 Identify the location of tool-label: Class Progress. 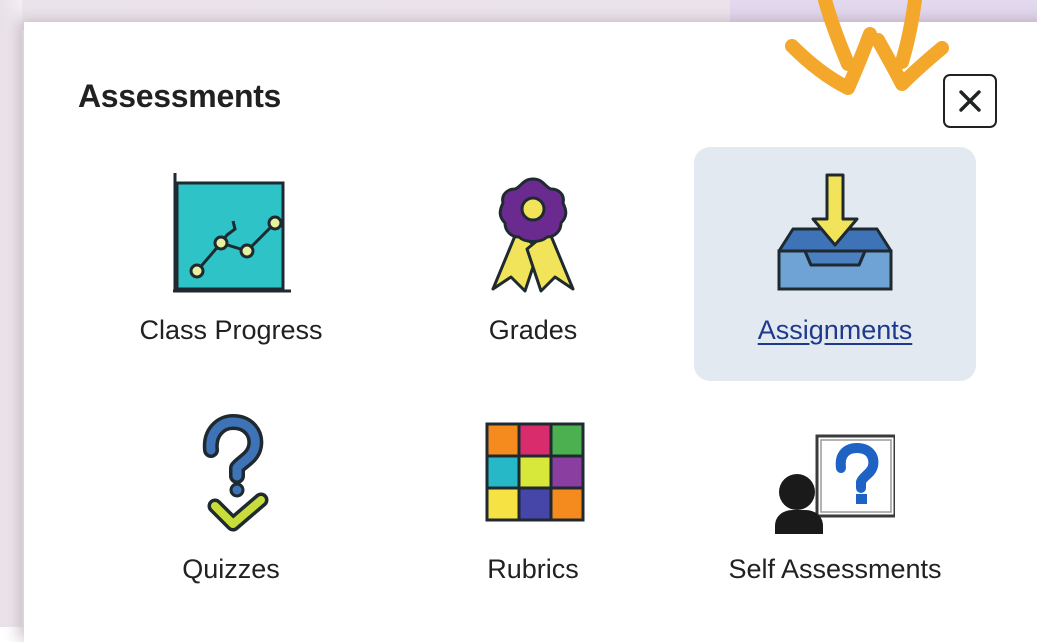
(231, 330).